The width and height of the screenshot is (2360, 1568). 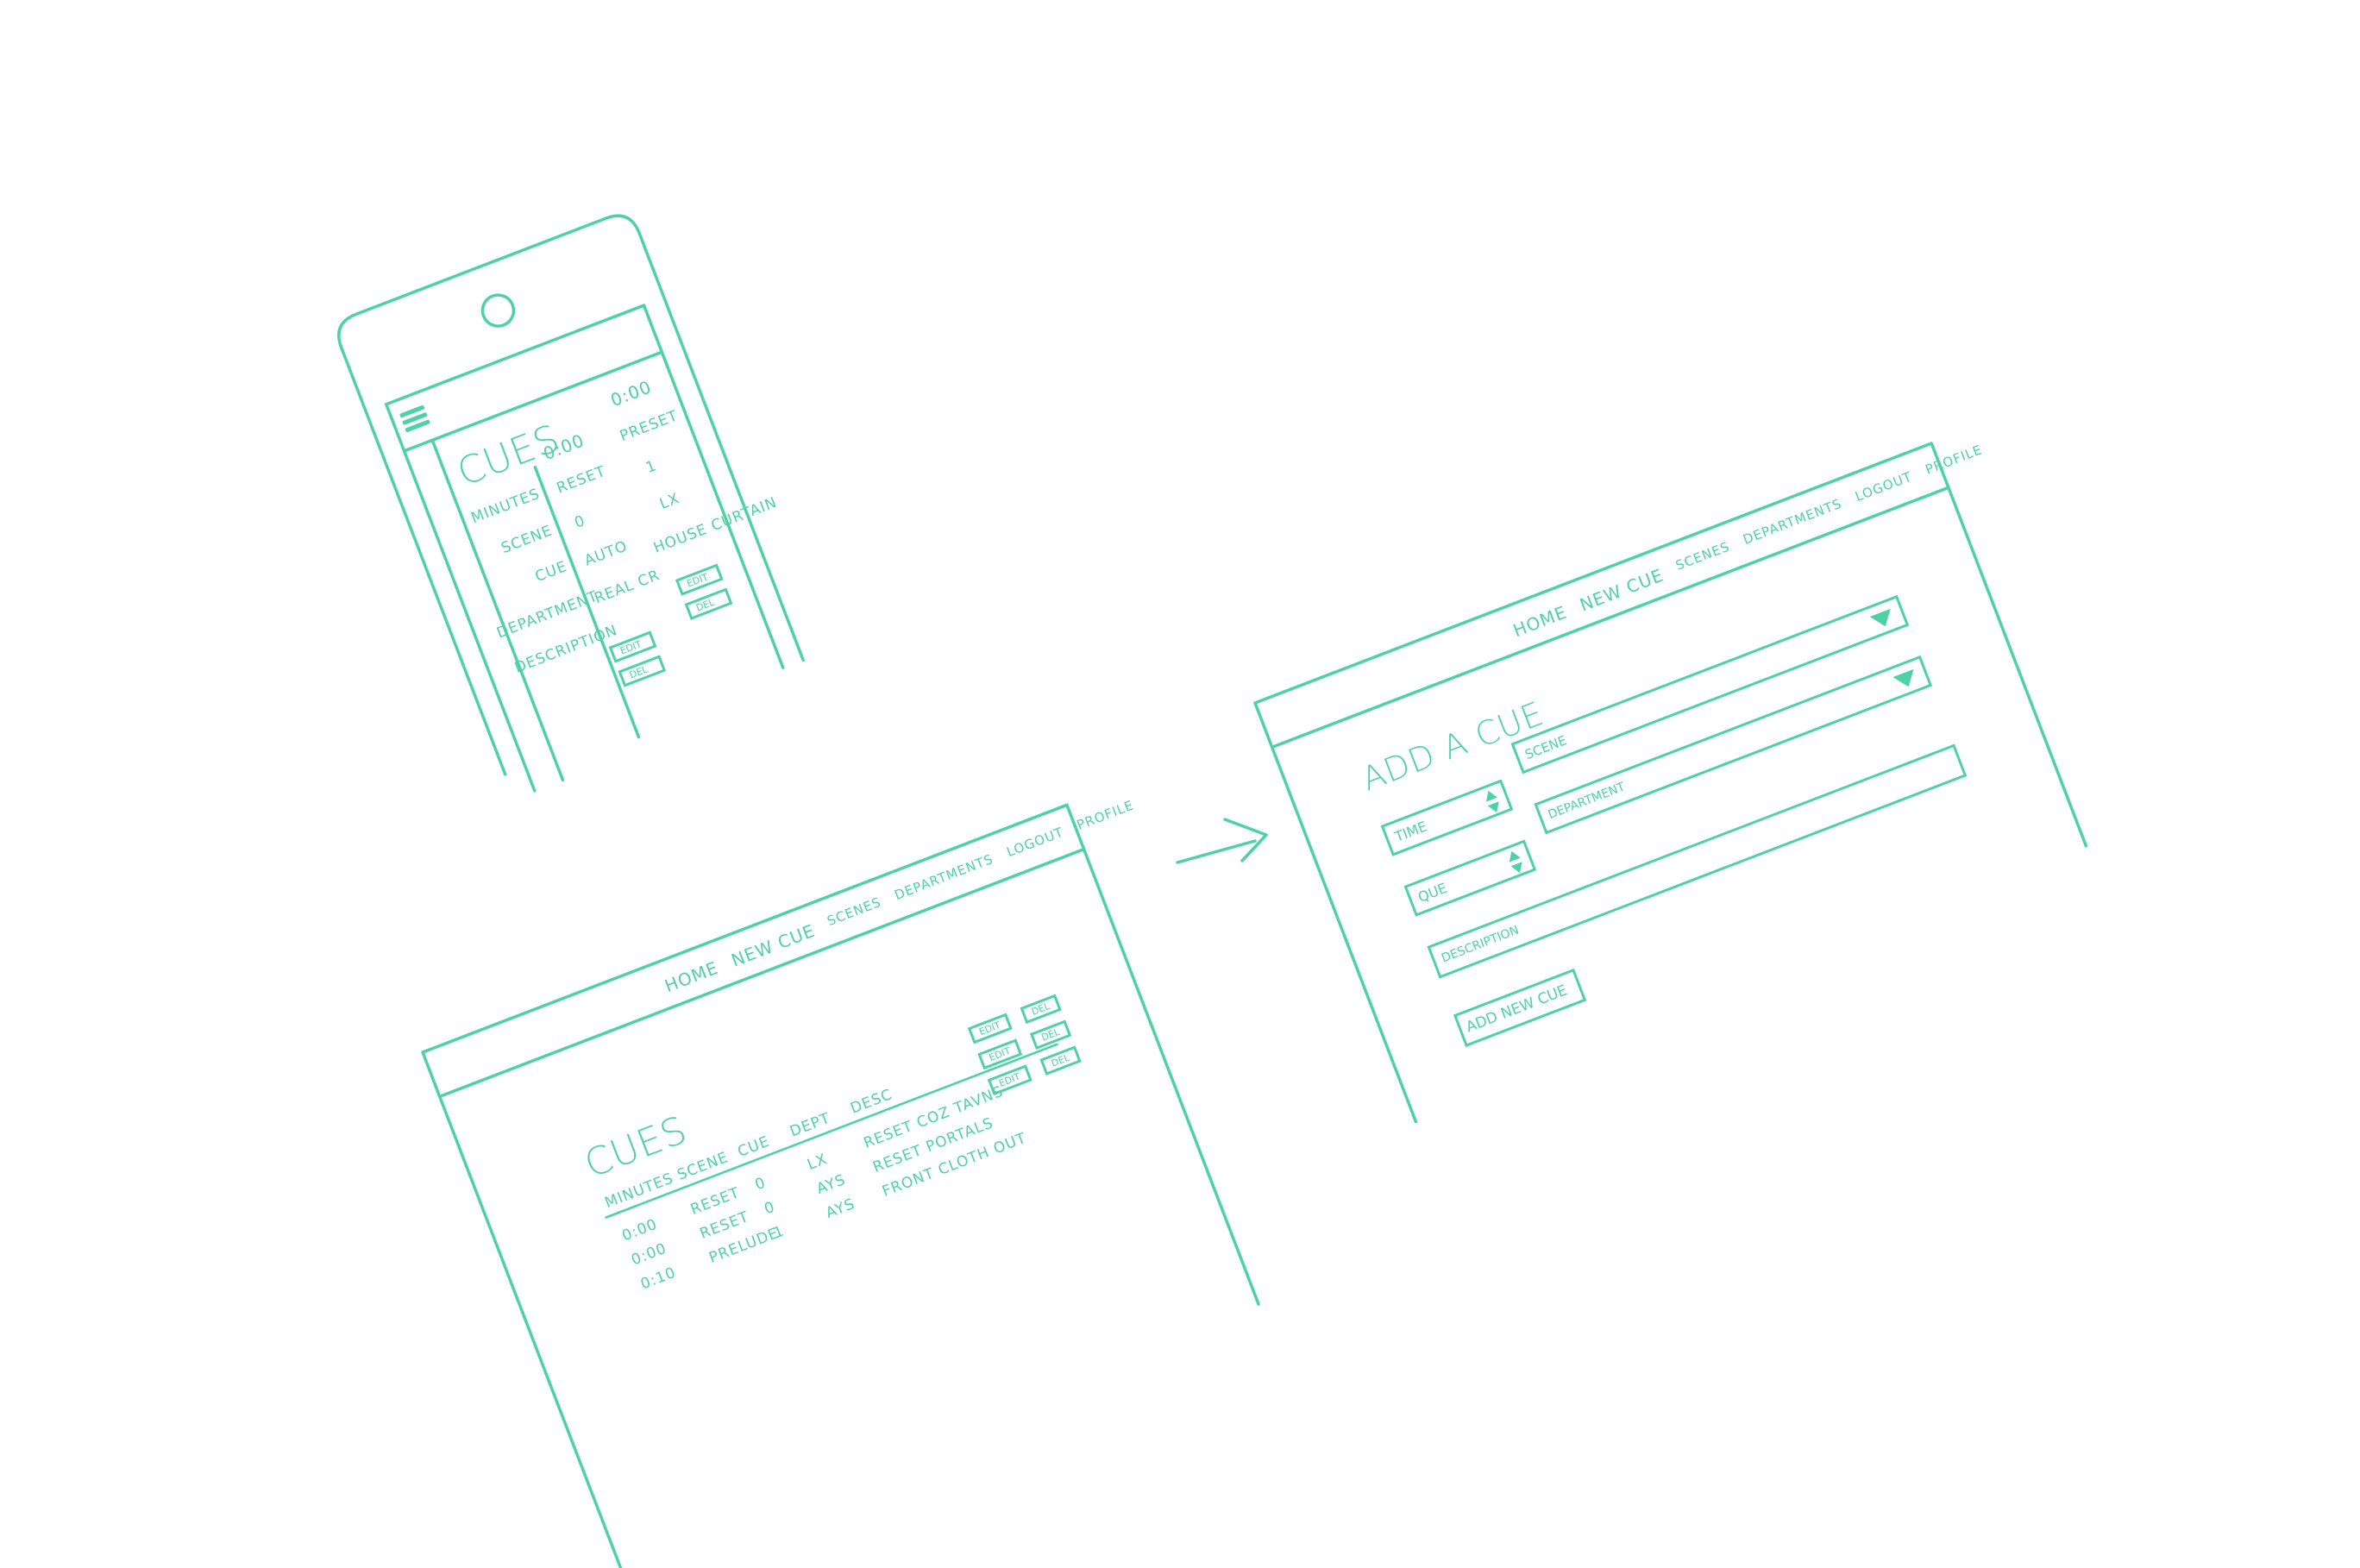 I want to click on phone-outline, so click(x=571, y=503).